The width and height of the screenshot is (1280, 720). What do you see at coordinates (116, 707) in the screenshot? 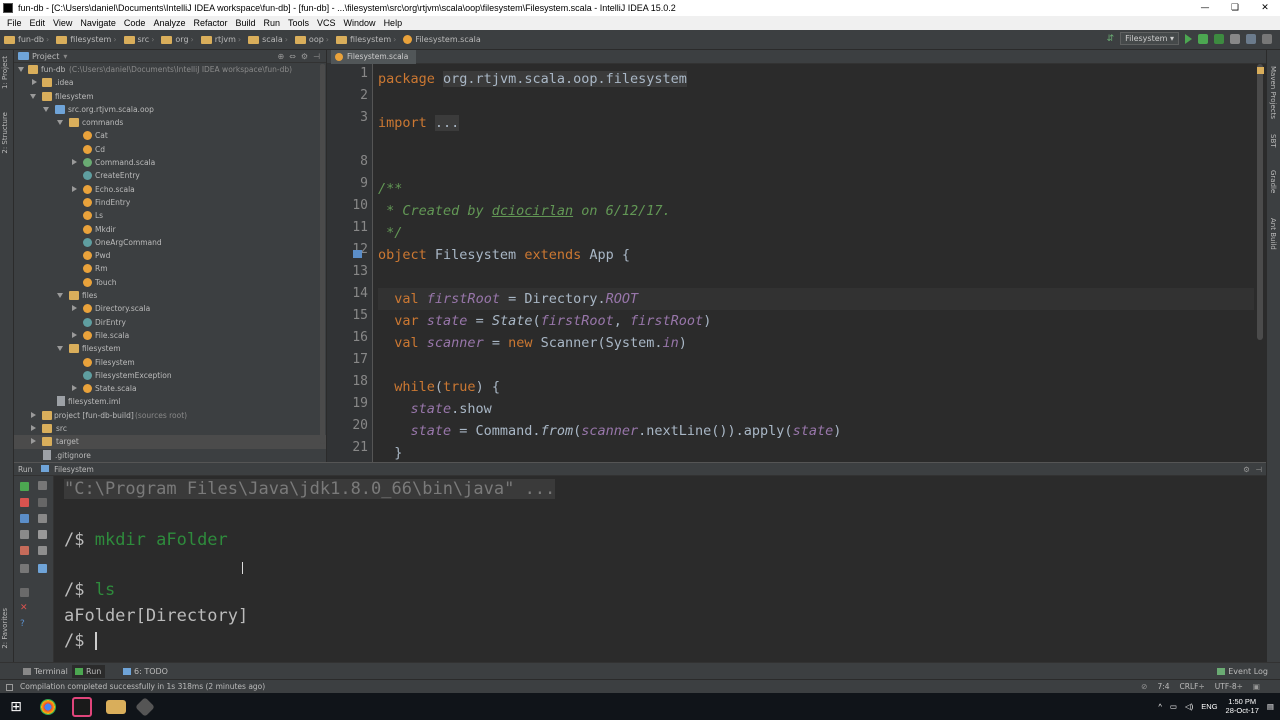
I see `file-explorer-icon` at bounding box center [116, 707].